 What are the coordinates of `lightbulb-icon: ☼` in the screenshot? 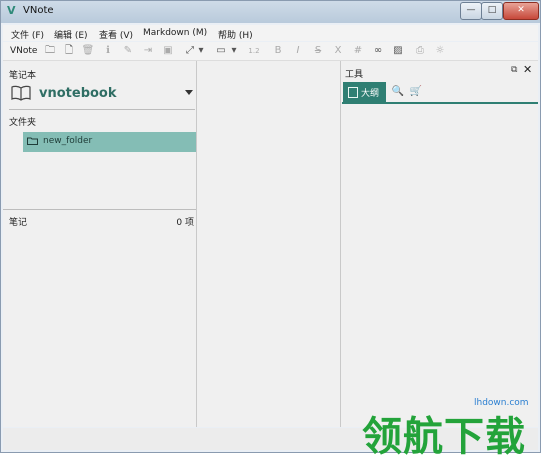 It's located at (440, 51).